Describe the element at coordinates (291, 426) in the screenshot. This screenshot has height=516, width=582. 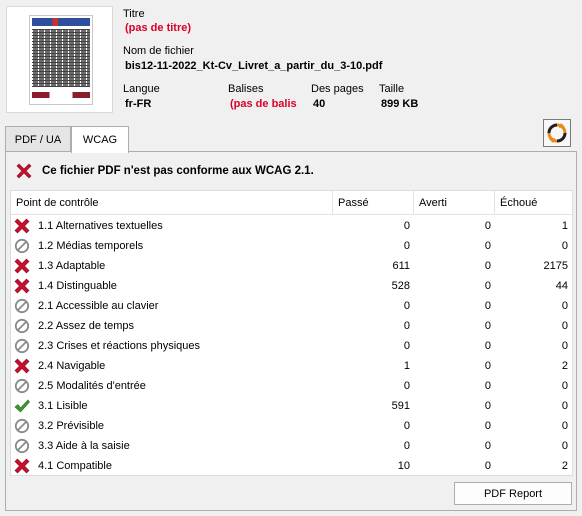
I see `table-row: 3.2 Prévisible 0 0 0` at that location.